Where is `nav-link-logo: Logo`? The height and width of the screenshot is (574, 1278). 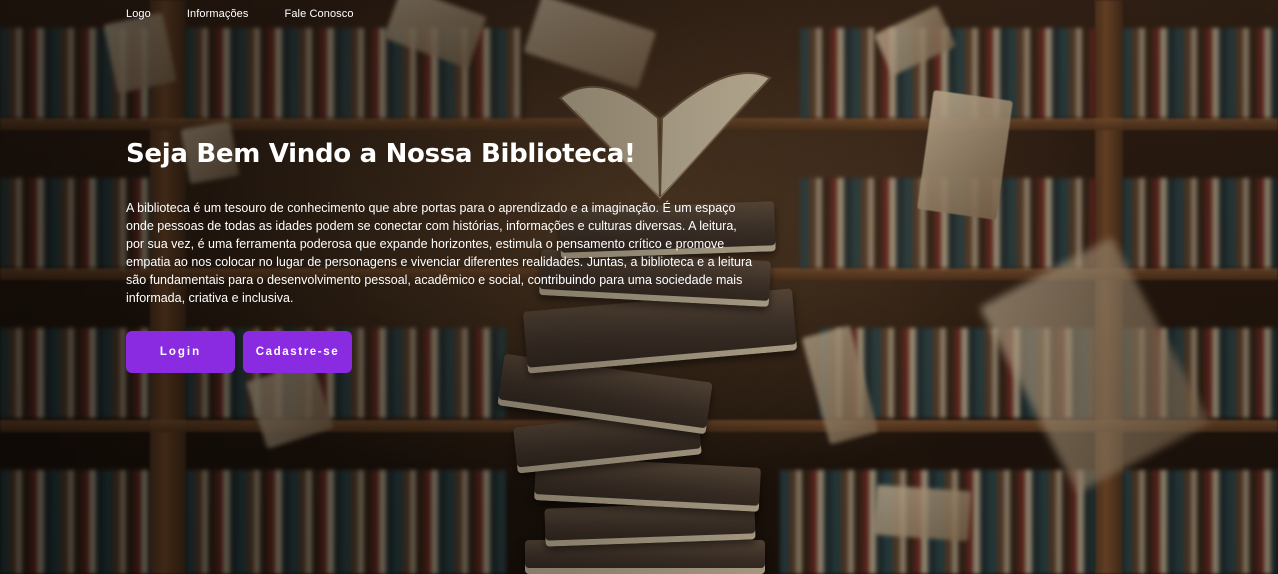 nav-link-logo: Logo is located at coordinates (138, 14).